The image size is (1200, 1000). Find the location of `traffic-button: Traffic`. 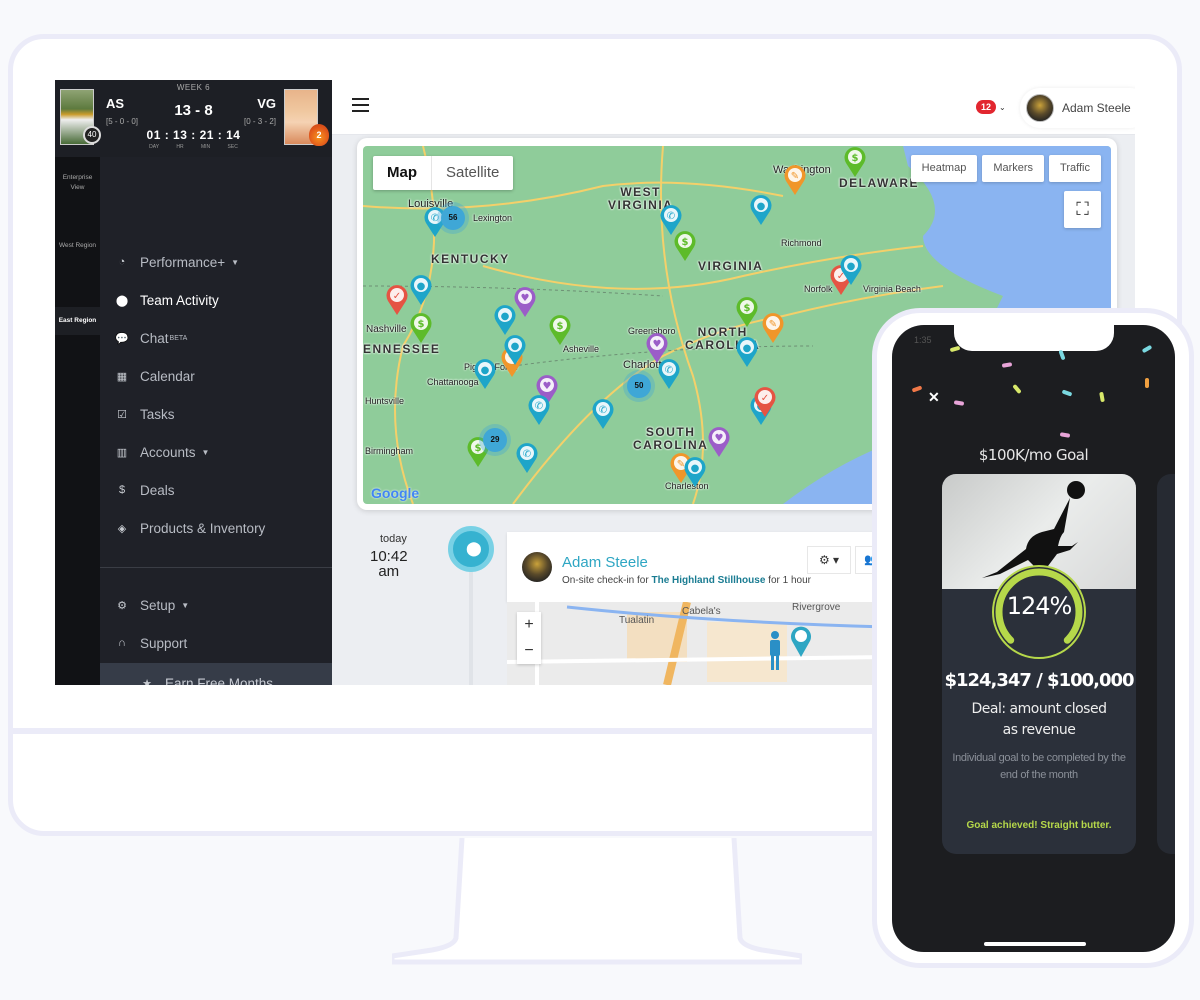

traffic-button: Traffic is located at coordinates (1075, 168).